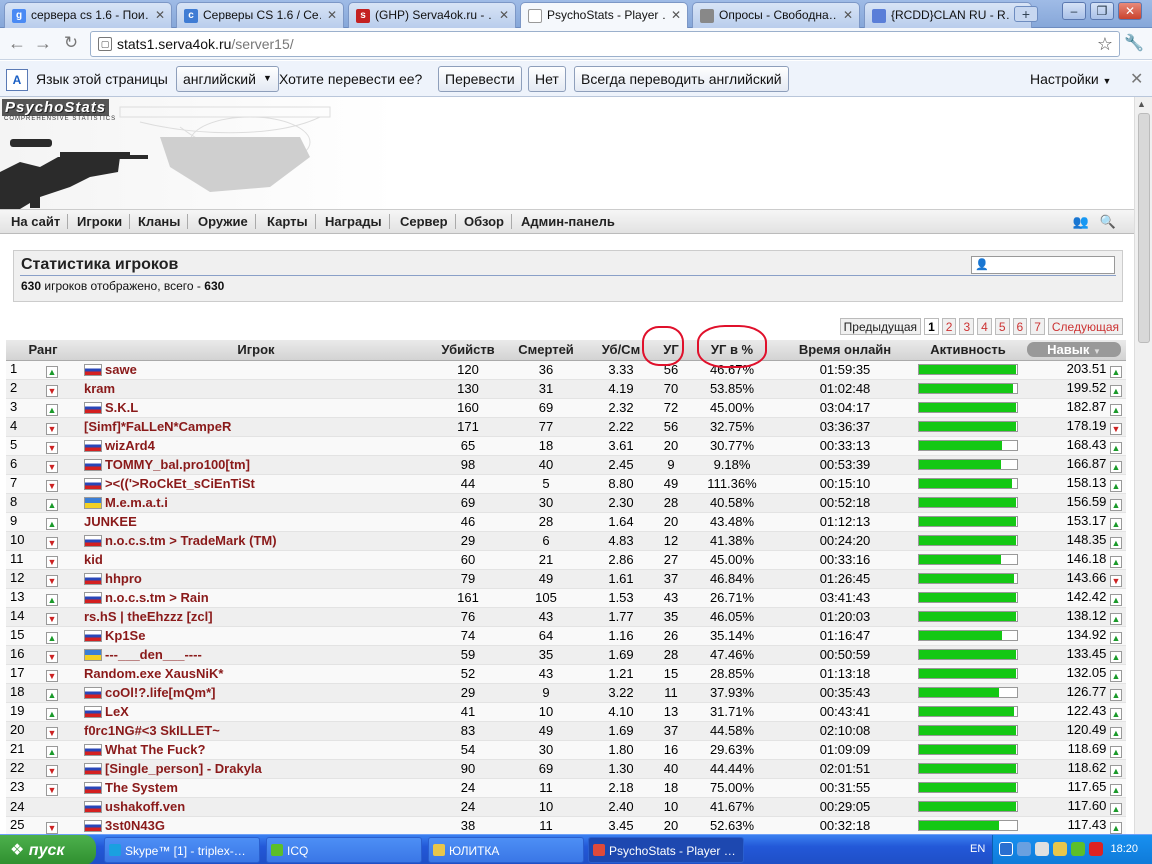  I want to click on tray-app-icon, so click(1096, 849).